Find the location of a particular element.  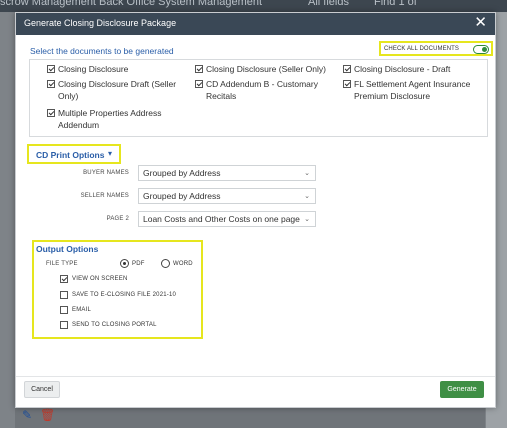

page2-select: Loan Costs and Other Costs on one page ⌄ is located at coordinates (227, 219).